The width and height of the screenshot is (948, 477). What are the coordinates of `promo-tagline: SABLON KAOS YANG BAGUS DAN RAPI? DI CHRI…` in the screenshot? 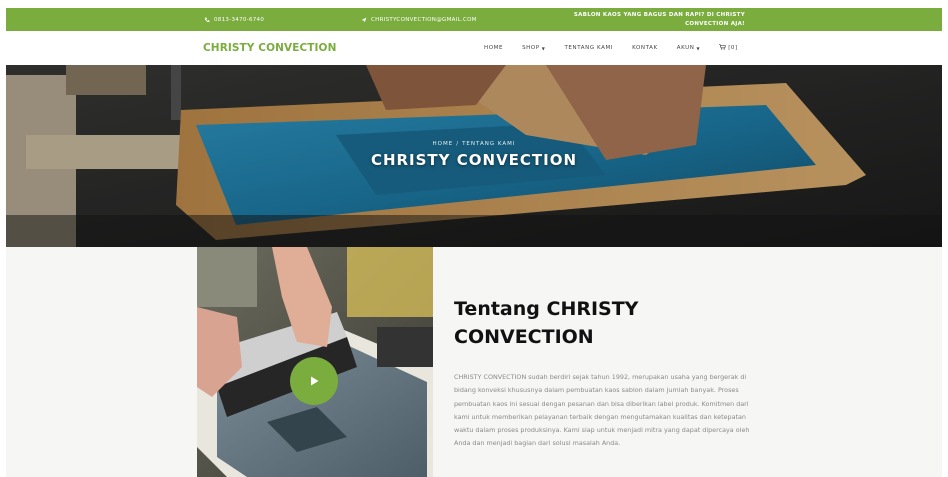 It's located at (659, 19).